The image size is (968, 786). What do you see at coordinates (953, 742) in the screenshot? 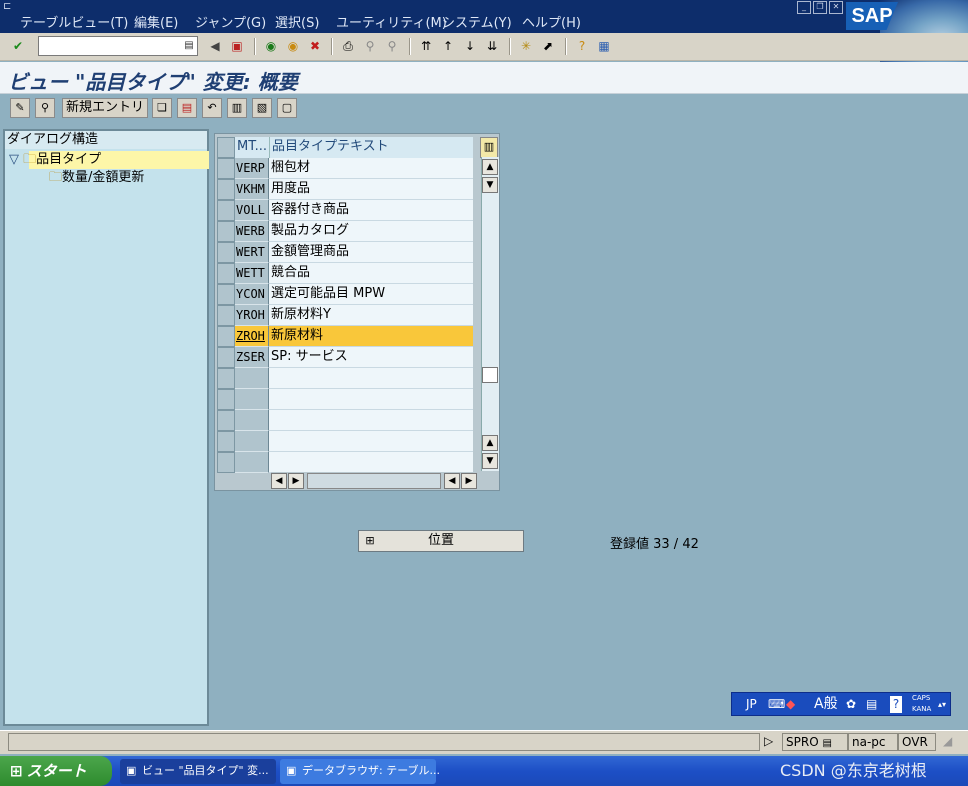
I see `resize-grip-icon: ◢` at bounding box center [953, 742].